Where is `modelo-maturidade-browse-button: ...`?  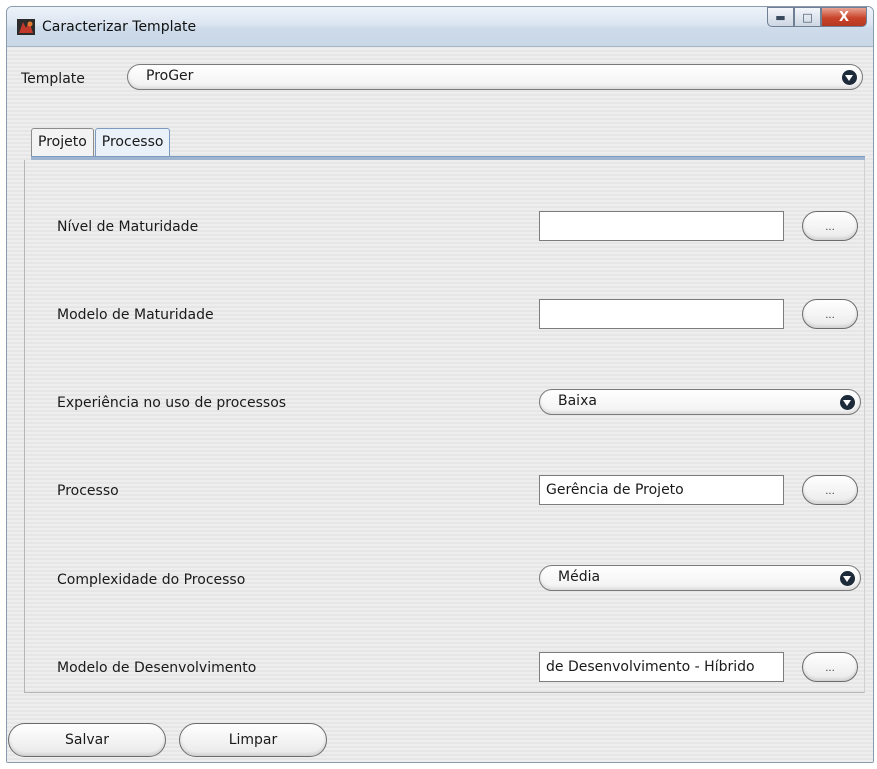 modelo-maturidade-browse-button: ... is located at coordinates (830, 314).